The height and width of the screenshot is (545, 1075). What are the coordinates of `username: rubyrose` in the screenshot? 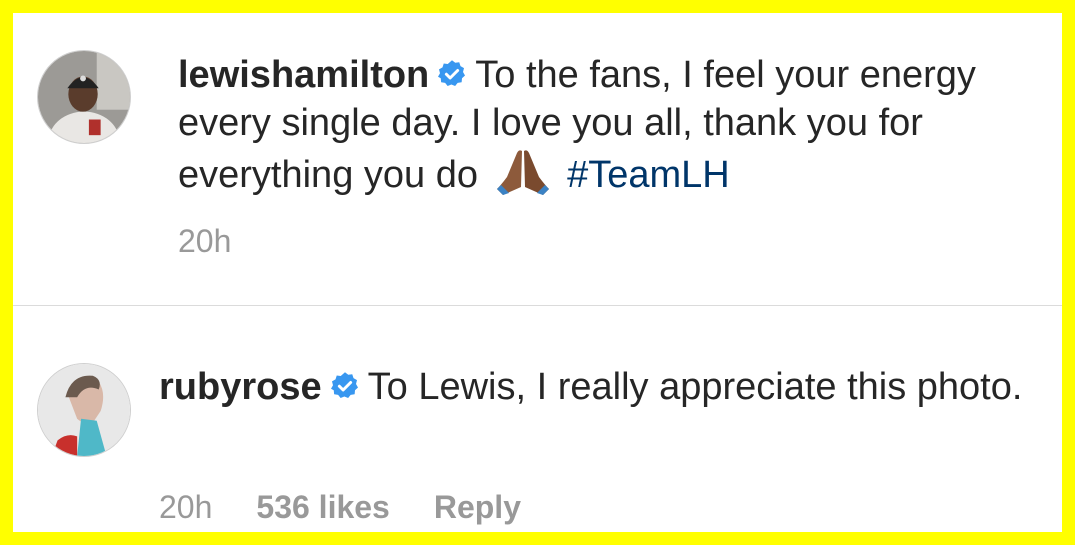 It's located at (240, 387).